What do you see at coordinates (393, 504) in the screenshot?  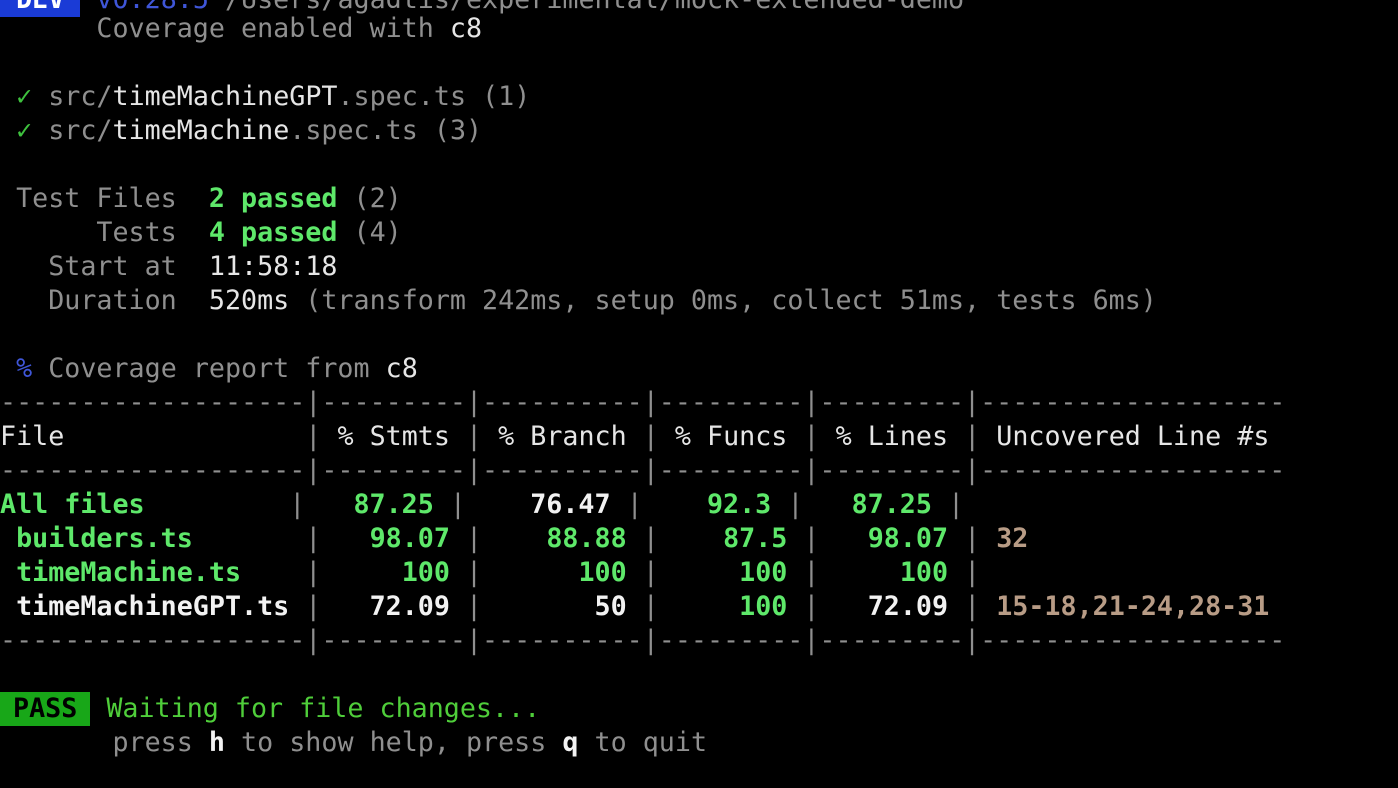 I see `cell-stmts: 87.25` at bounding box center [393, 504].